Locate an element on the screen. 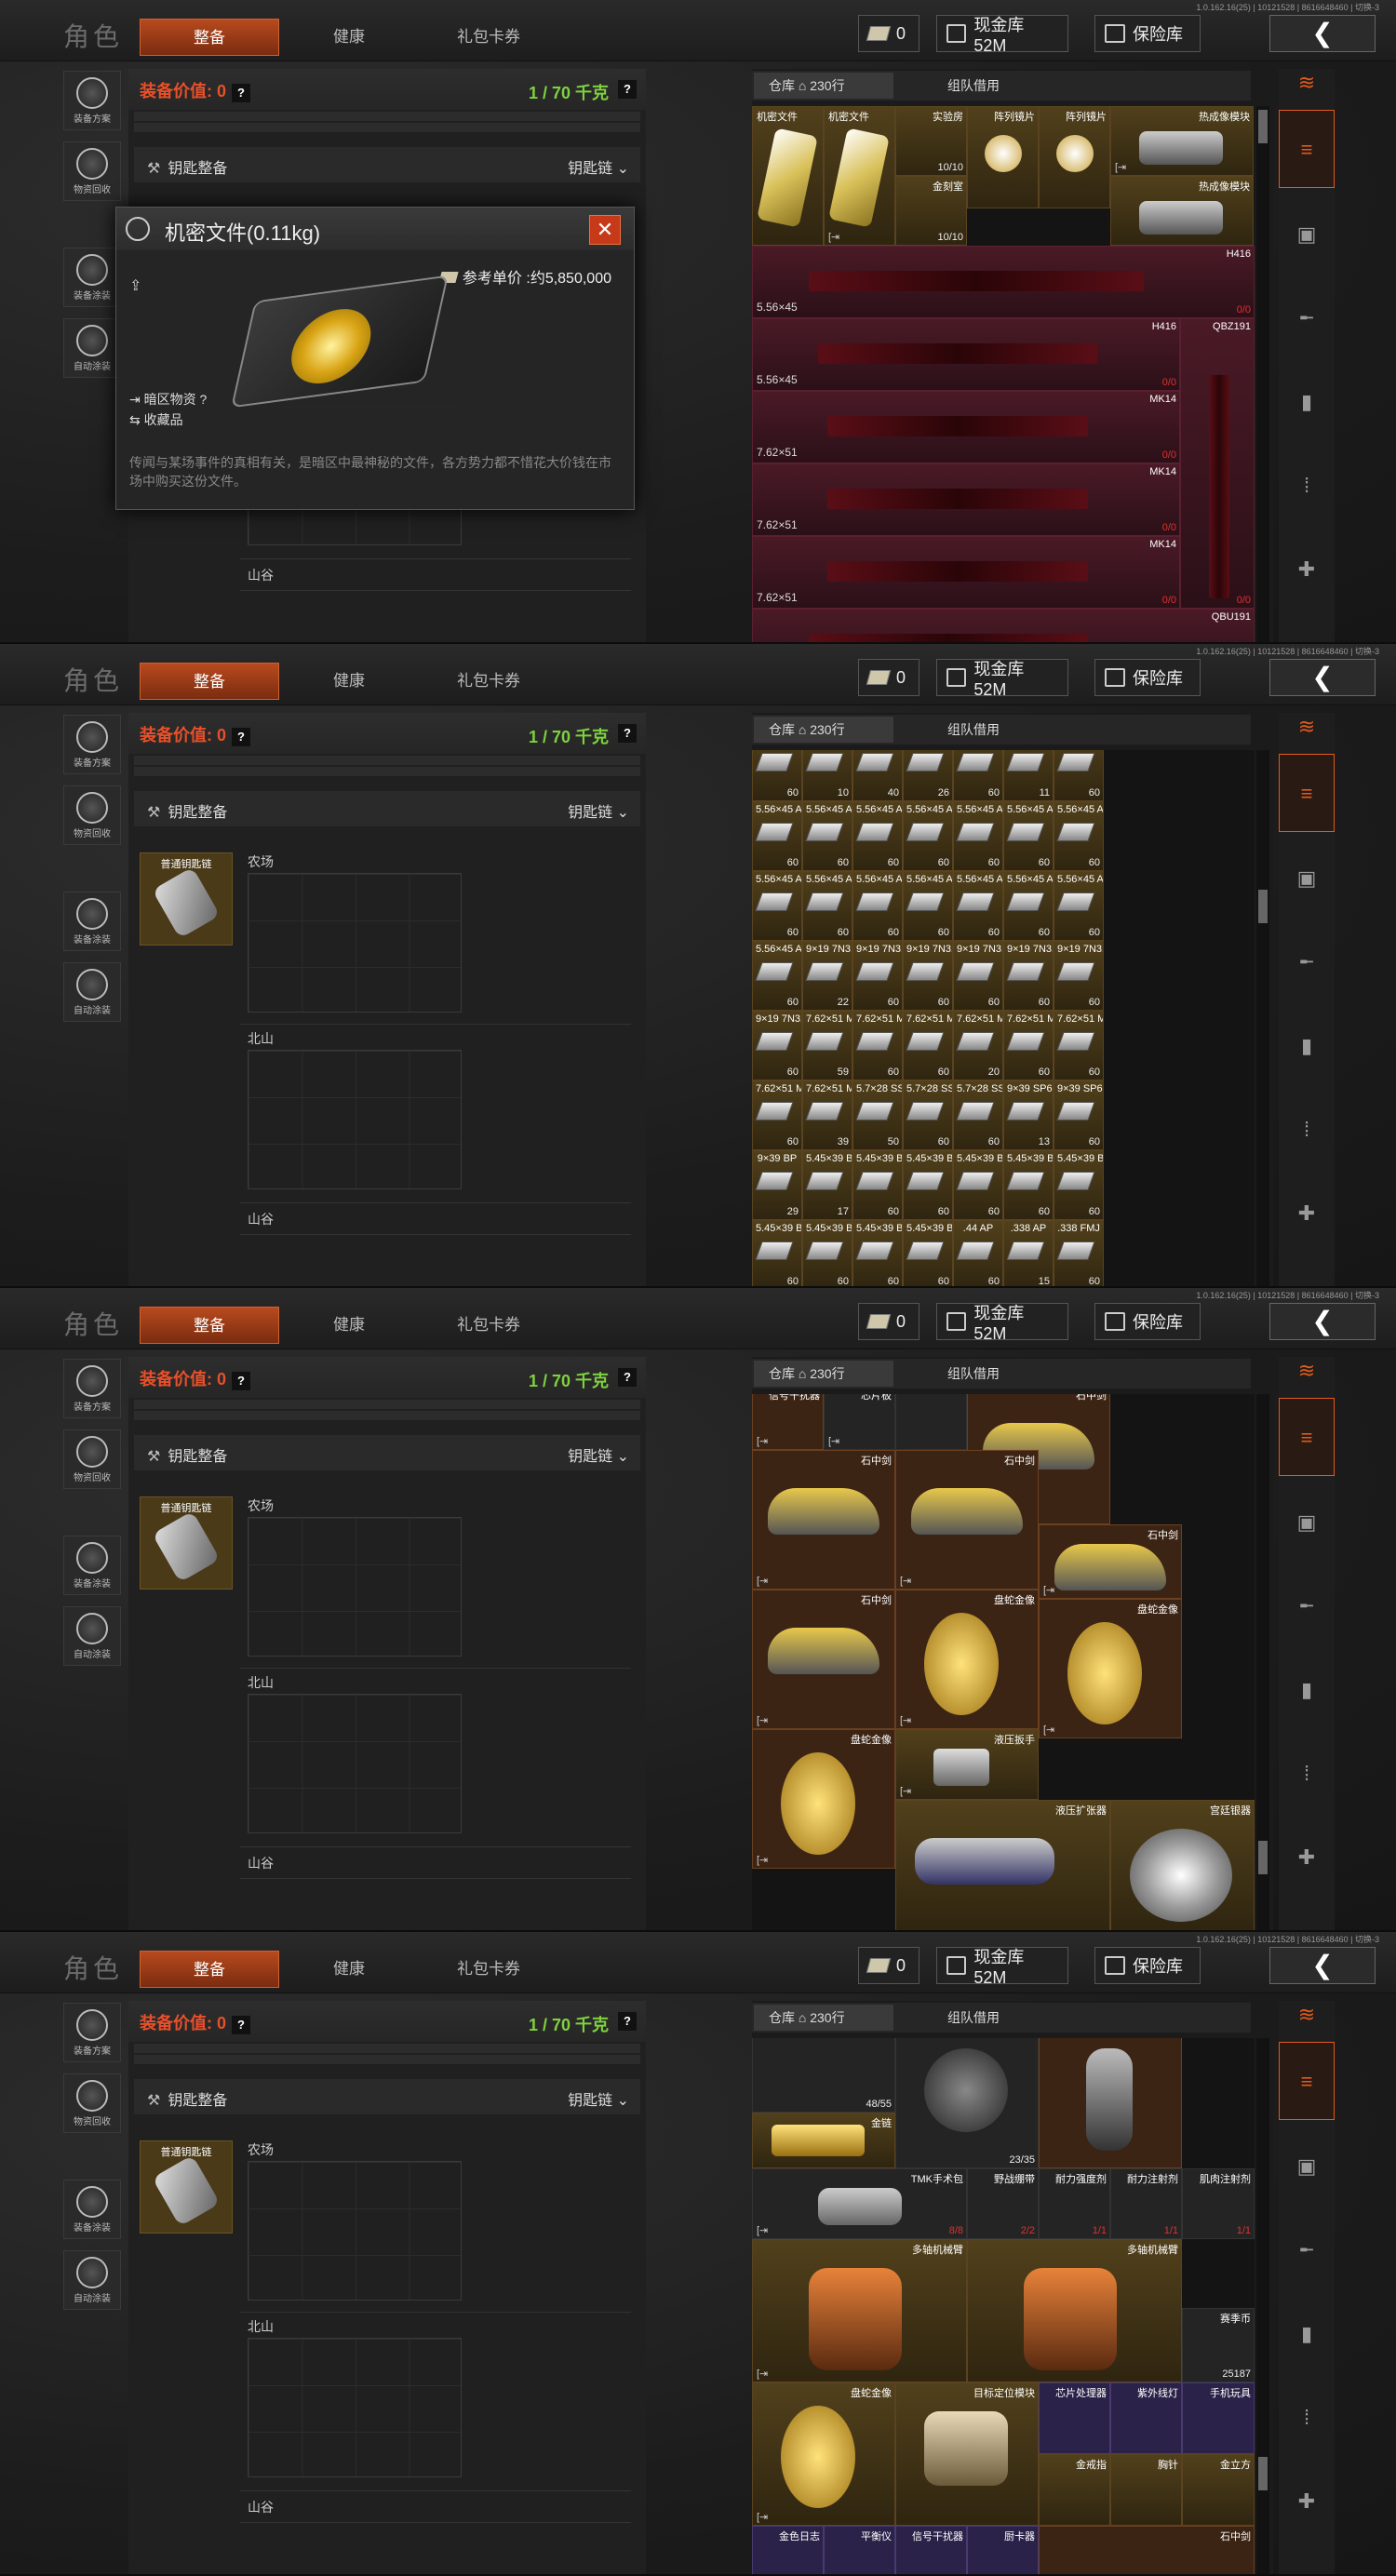 This screenshot has height=2576, width=1396. warehouse-item: 手机玩具 is located at coordinates (1218, 2418).